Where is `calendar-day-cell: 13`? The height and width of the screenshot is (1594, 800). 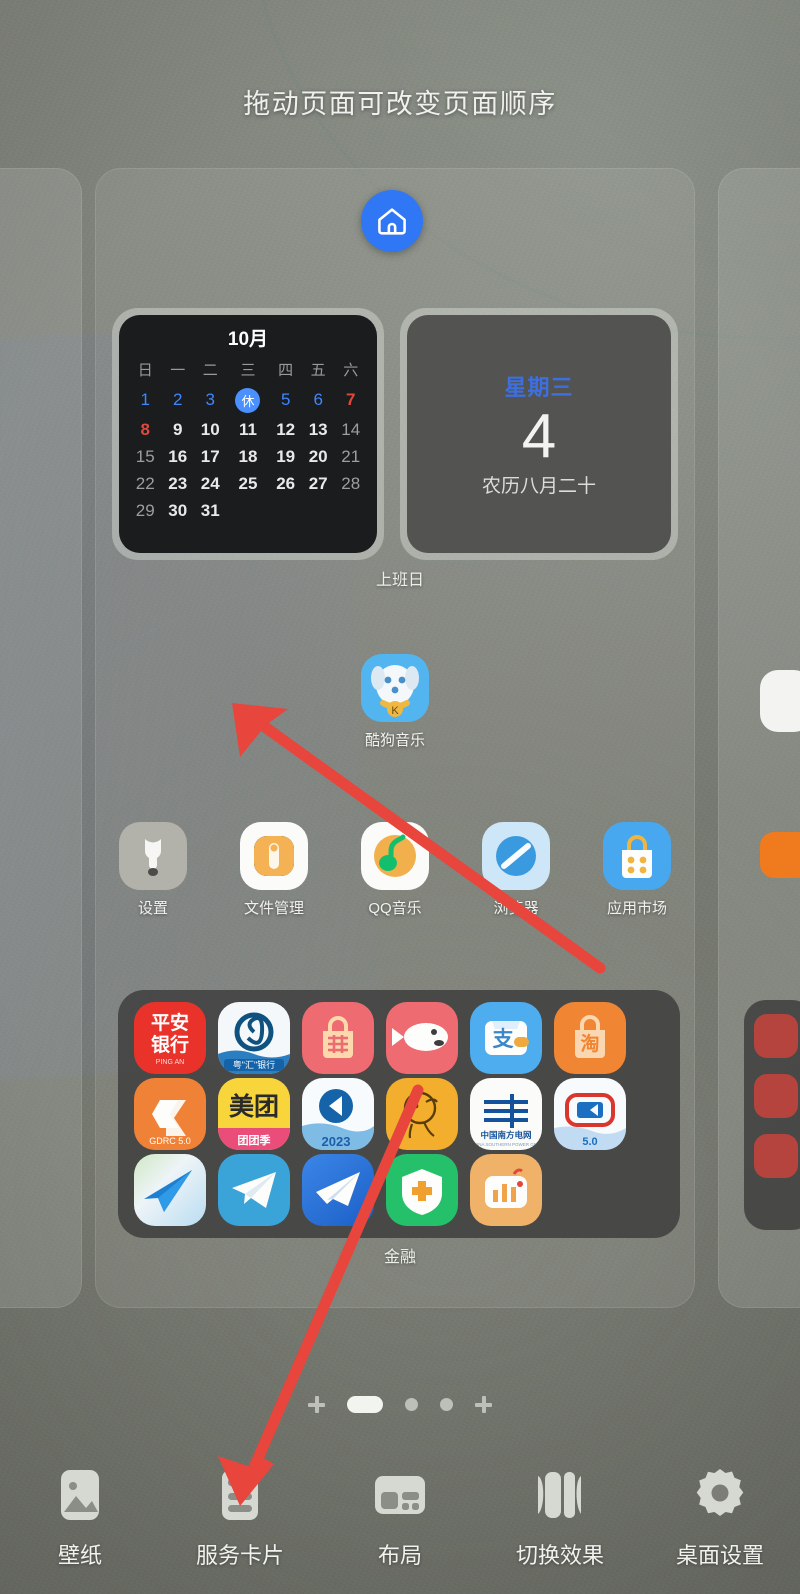
calendar-day-cell: 13 is located at coordinates (318, 429).